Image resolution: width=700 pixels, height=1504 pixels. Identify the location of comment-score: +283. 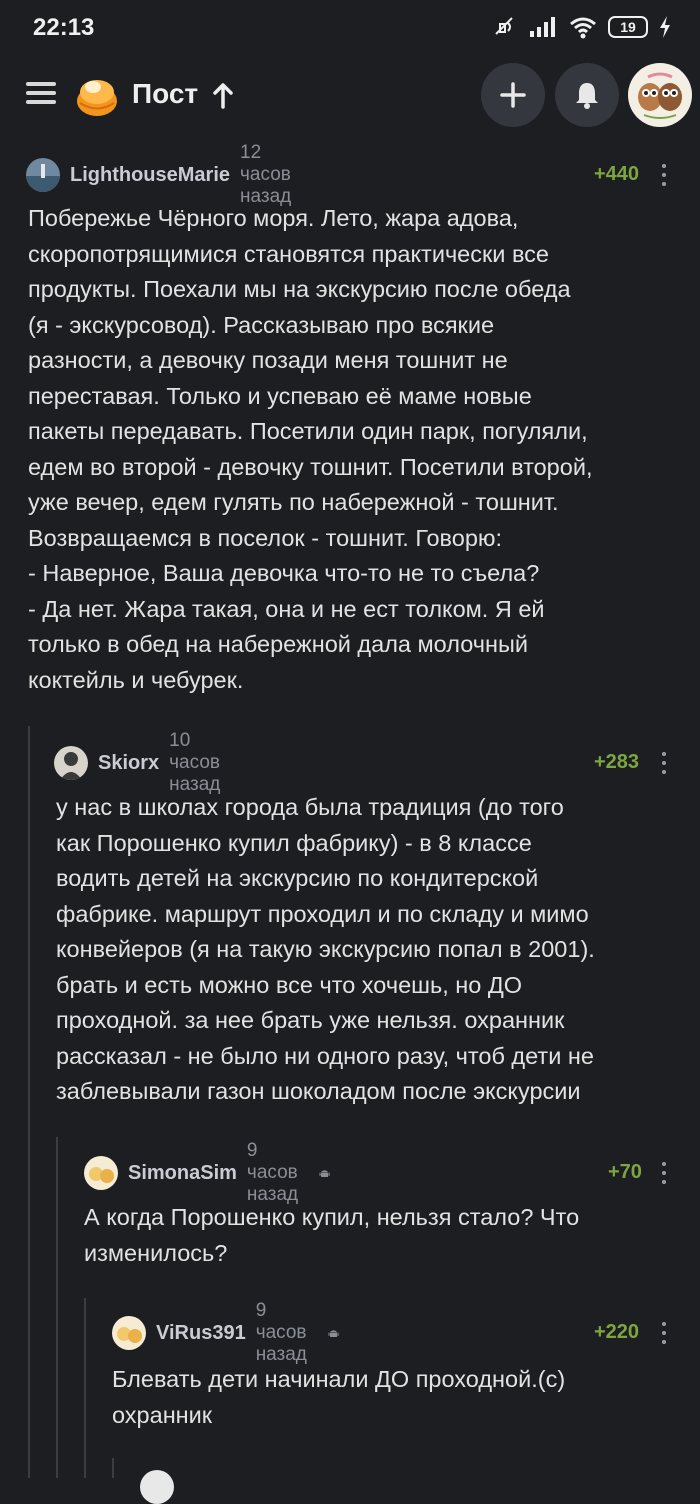
(617, 762).